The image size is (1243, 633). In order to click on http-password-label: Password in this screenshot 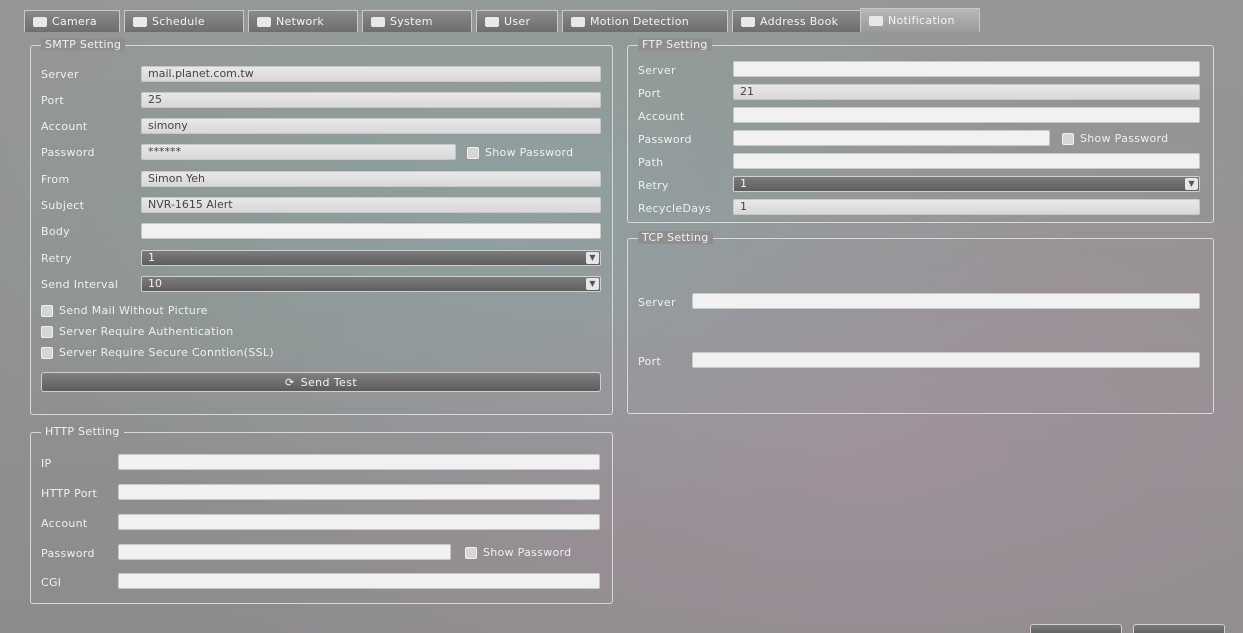, I will do `click(68, 553)`.